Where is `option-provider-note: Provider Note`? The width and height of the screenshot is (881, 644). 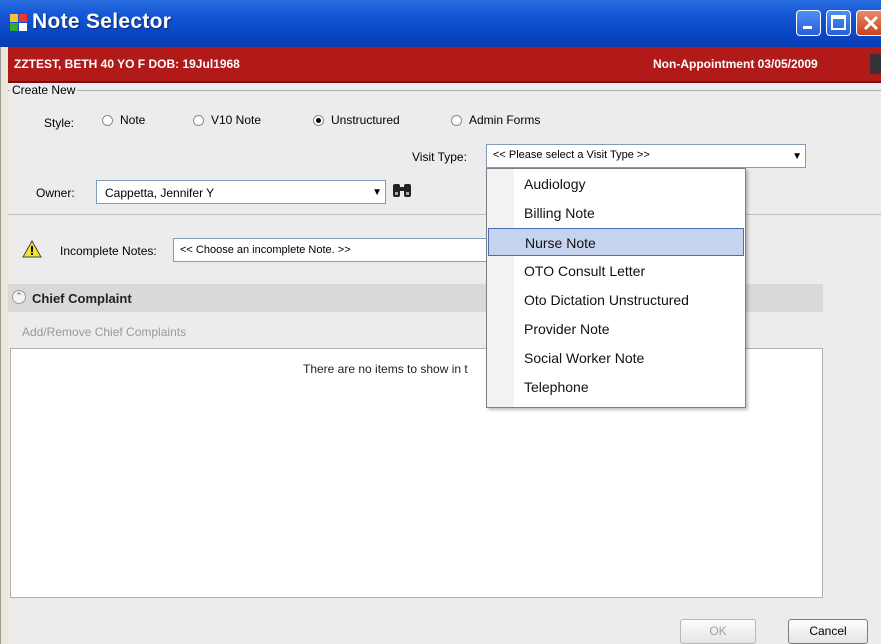
option-provider-note: Provider Note is located at coordinates (616, 329).